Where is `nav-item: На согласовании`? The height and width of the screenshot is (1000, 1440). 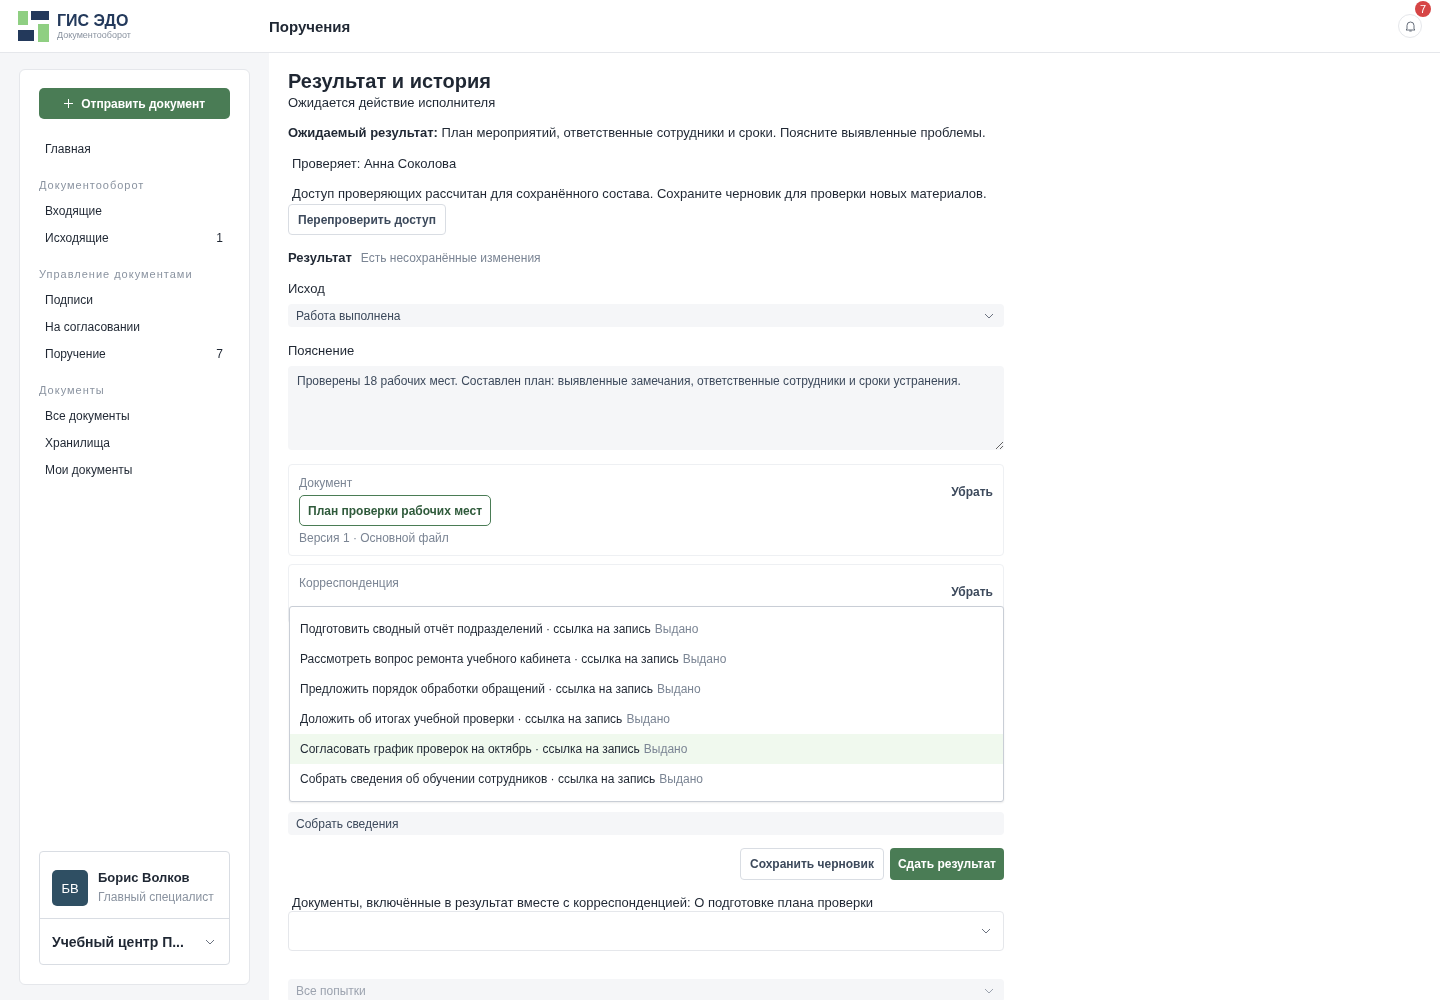 nav-item: На согласовании is located at coordinates (134, 327).